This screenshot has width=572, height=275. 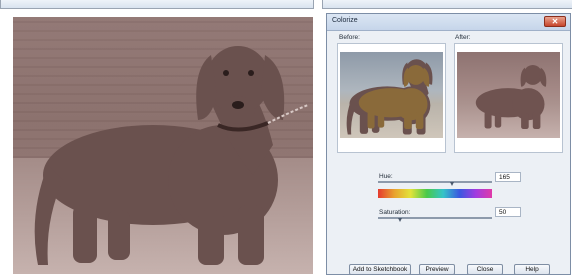 I want to click on hue-spectrum-bar, so click(x=435, y=193).